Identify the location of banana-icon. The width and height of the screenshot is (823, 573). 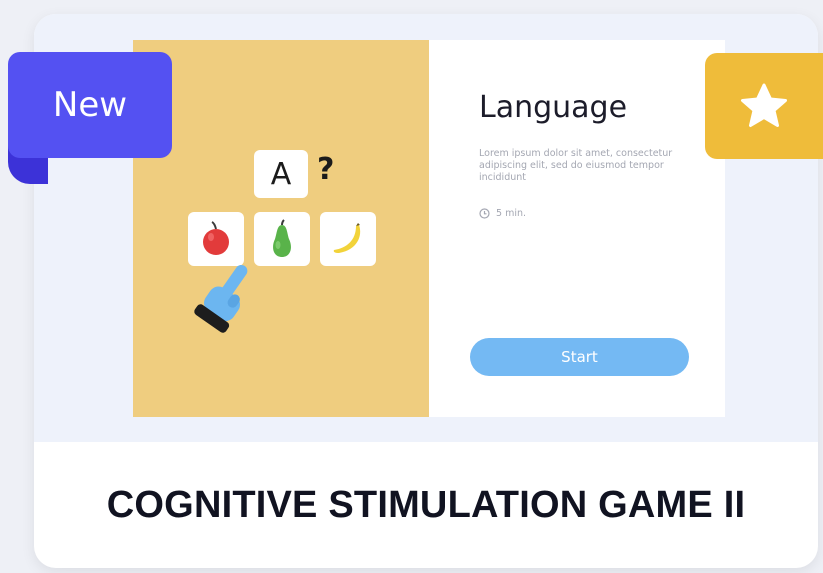
(347, 238).